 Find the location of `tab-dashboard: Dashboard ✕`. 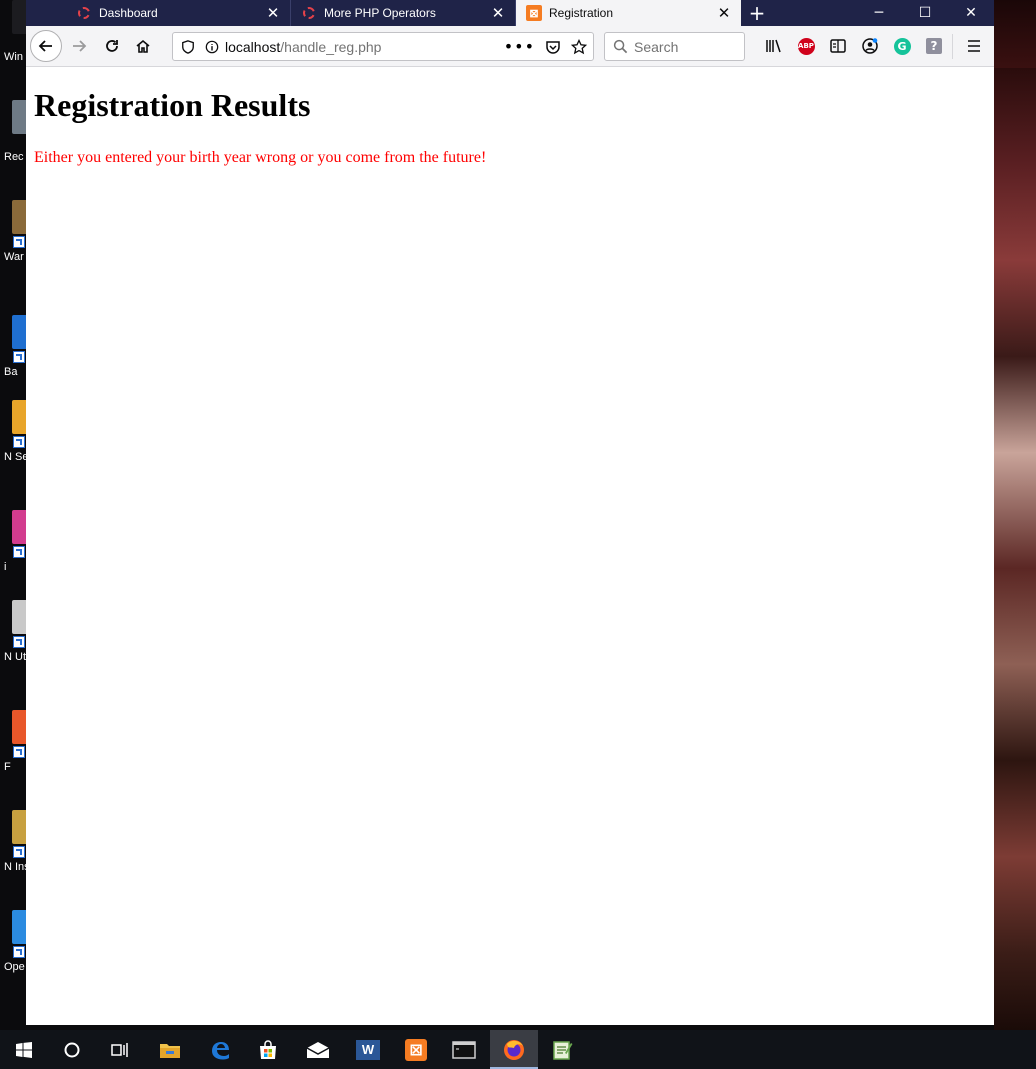

tab-dashboard: Dashboard ✕ is located at coordinates (178, 13).